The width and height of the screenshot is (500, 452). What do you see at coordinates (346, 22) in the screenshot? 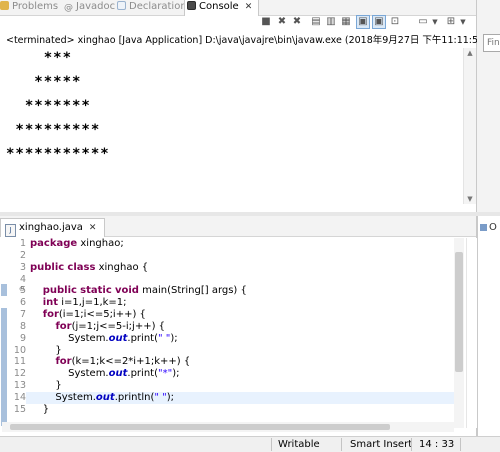
I see `word-wrap-icon: ▦` at bounding box center [346, 22].